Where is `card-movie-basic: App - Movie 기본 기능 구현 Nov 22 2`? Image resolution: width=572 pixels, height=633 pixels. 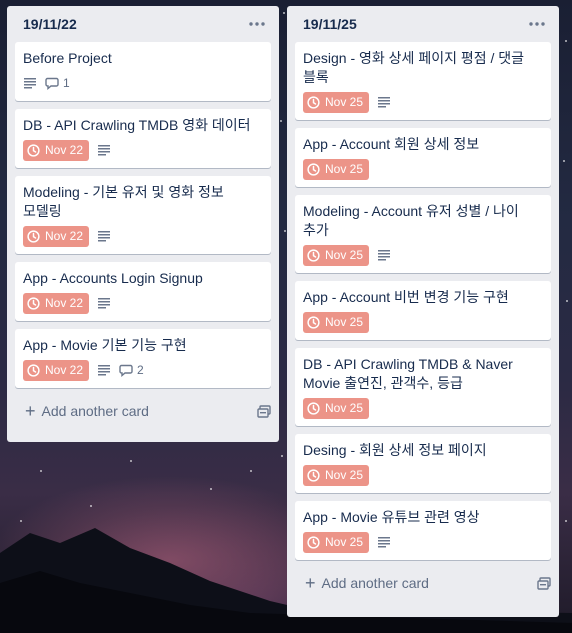 card-movie-basic: App - Movie 기본 기능 구현 Nov 22 2 is located at coordinates (143, 358).